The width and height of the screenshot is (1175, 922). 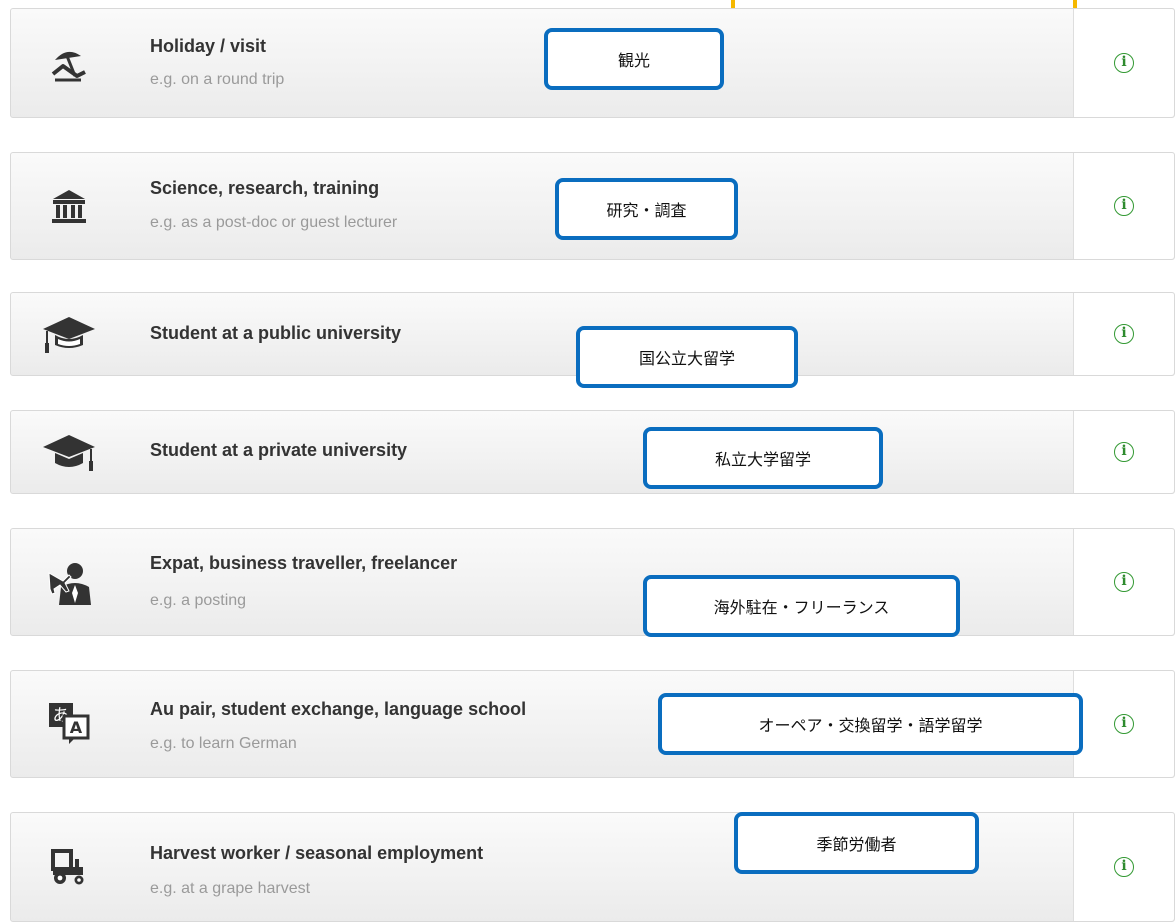 I want to click on callout-label: 国公立大留学, so click(x=687, y=357).